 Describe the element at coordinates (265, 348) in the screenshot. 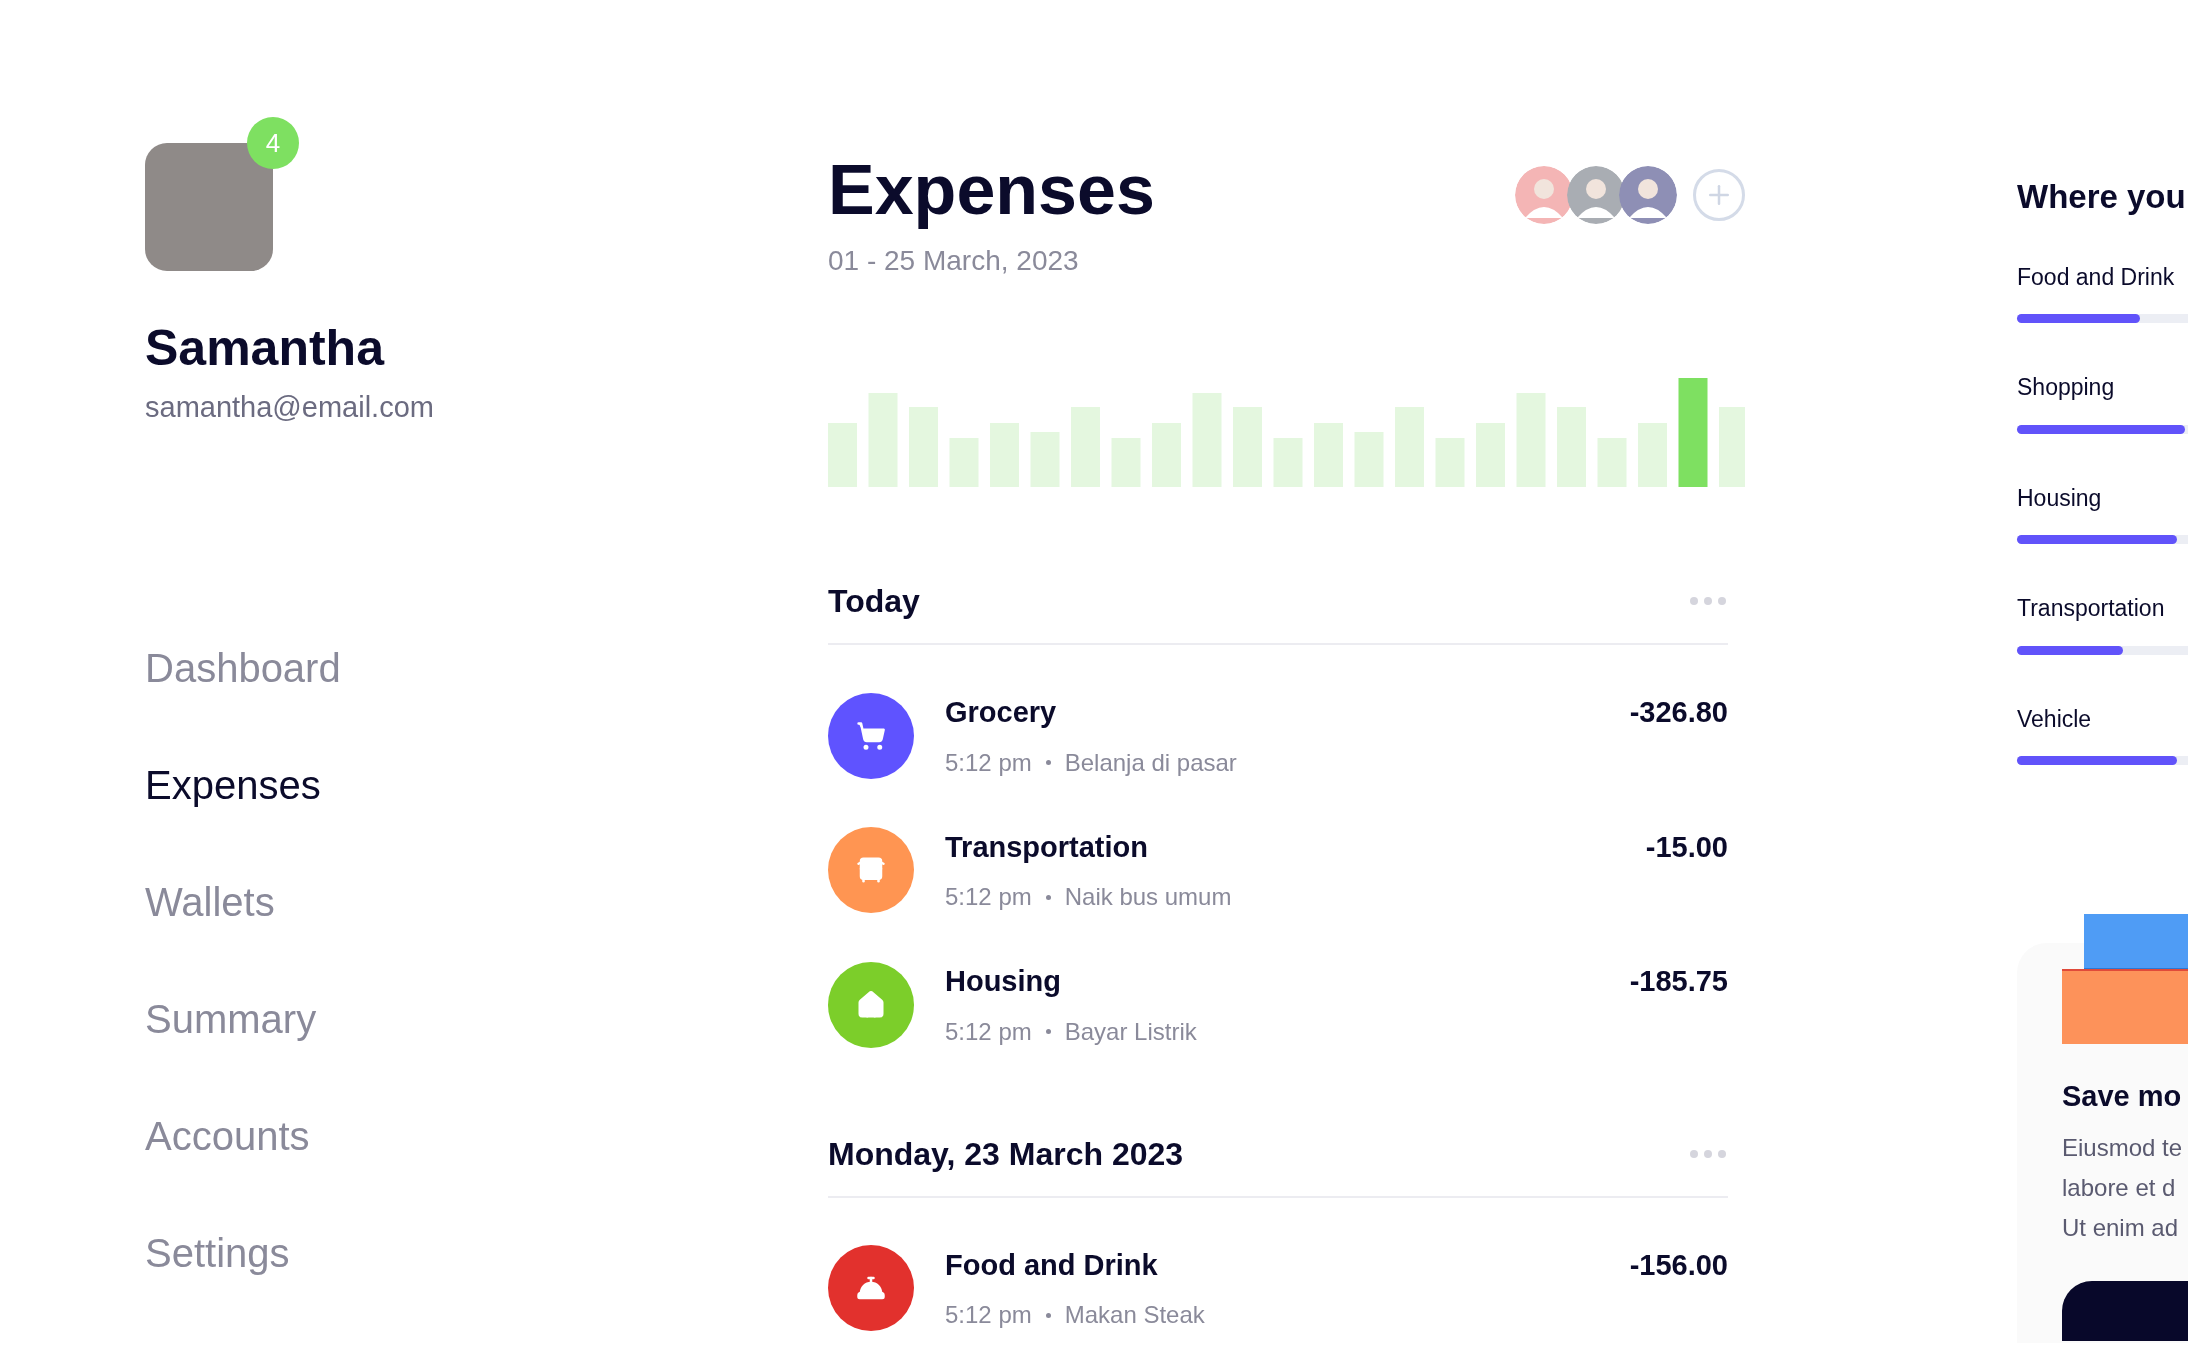

I see `user-name: Samantha` at that location.